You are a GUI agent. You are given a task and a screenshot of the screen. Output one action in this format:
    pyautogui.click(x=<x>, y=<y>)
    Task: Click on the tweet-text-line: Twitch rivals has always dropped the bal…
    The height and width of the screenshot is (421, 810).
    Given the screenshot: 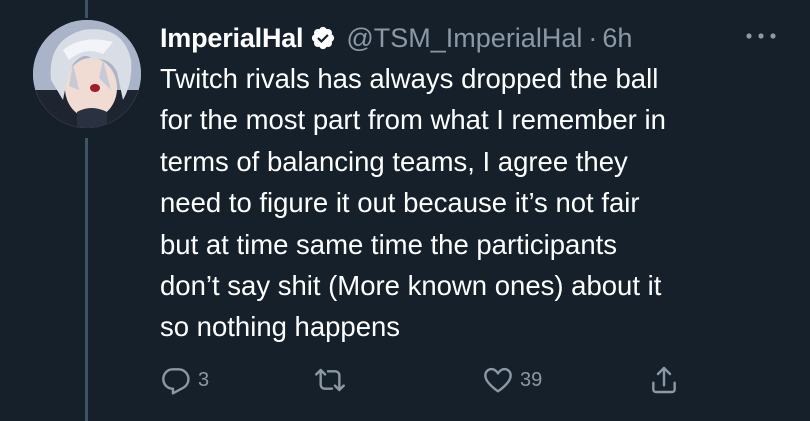 What is the action you would take?
    pyautogui.click(x=409, y=78)
    